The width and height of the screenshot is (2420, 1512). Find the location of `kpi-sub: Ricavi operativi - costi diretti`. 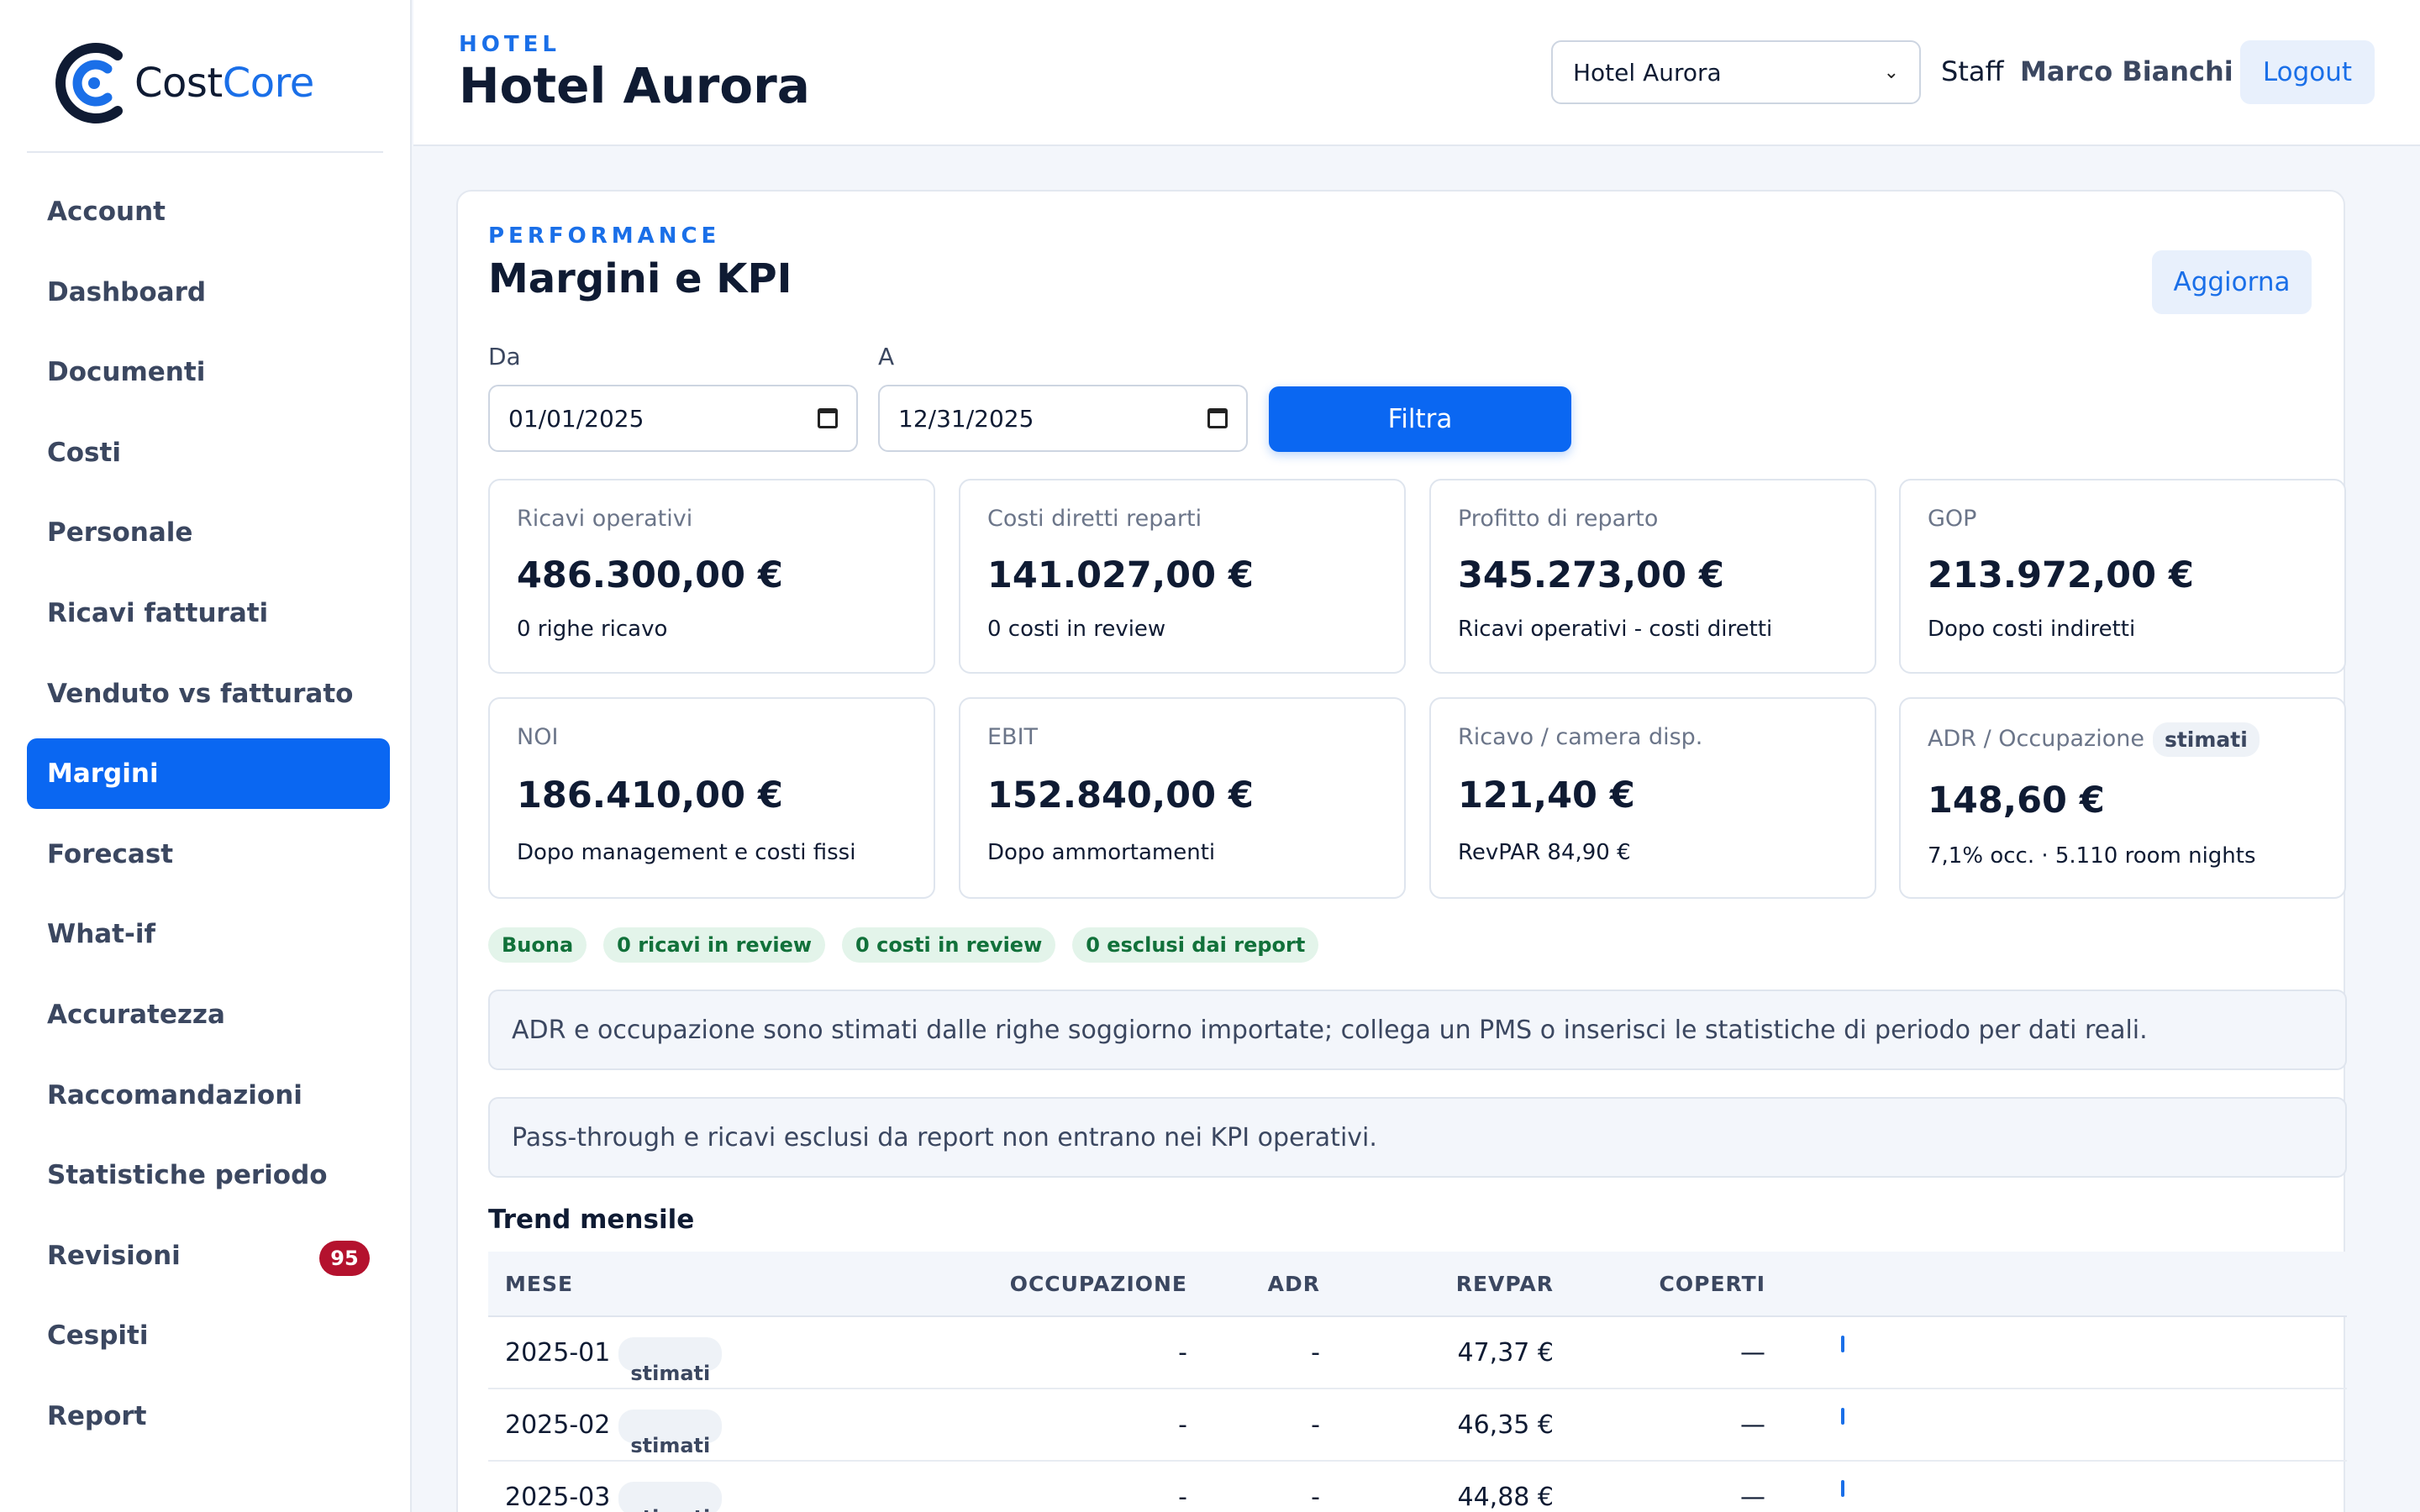

kpi-sub: Ricavi operativi - costi diretti is located at coordinates (1616, 629).